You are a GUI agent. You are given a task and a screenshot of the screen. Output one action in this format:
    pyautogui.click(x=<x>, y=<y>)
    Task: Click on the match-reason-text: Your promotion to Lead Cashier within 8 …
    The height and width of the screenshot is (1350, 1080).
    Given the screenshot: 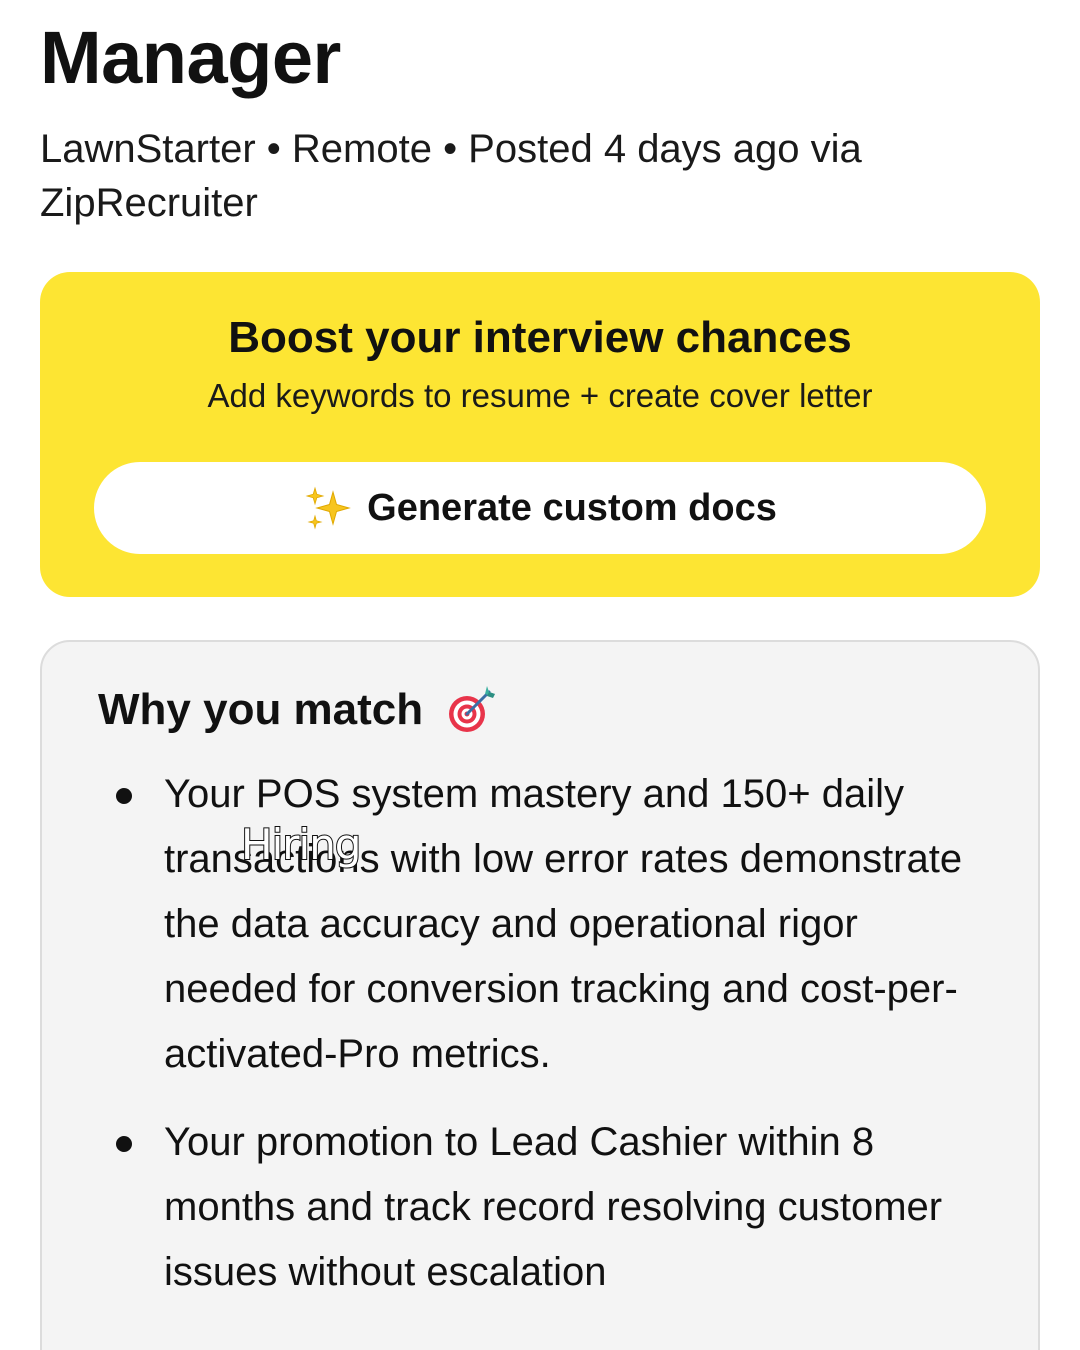 What is the action you would take?
    pyautogui.click(x=553, y=1207)
    